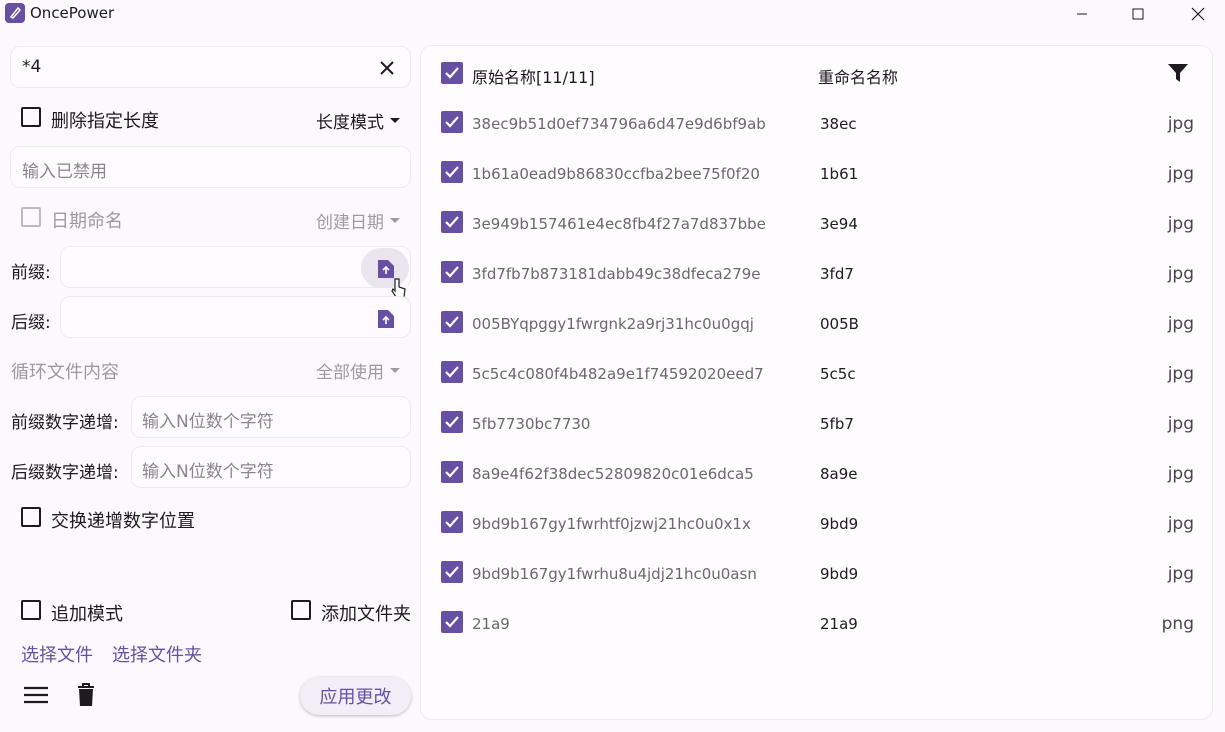 The image size is (1225, 732). I want to click on original-name: 38ec9b51d0ef734796a6d47e9d6bf9ab, so click(619, 124).